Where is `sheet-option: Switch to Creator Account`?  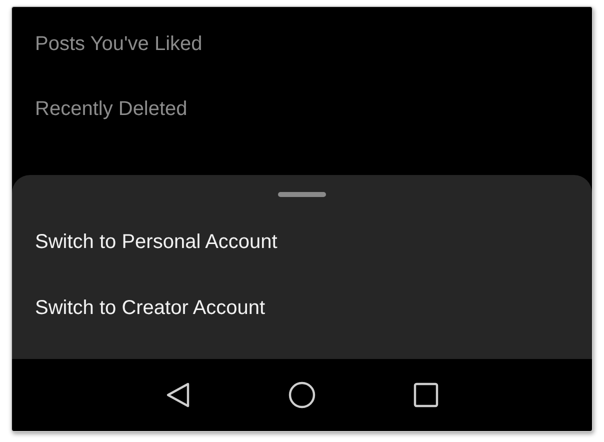 sheet-option: Switch to Creator Account is located at coordinates (302, 308).